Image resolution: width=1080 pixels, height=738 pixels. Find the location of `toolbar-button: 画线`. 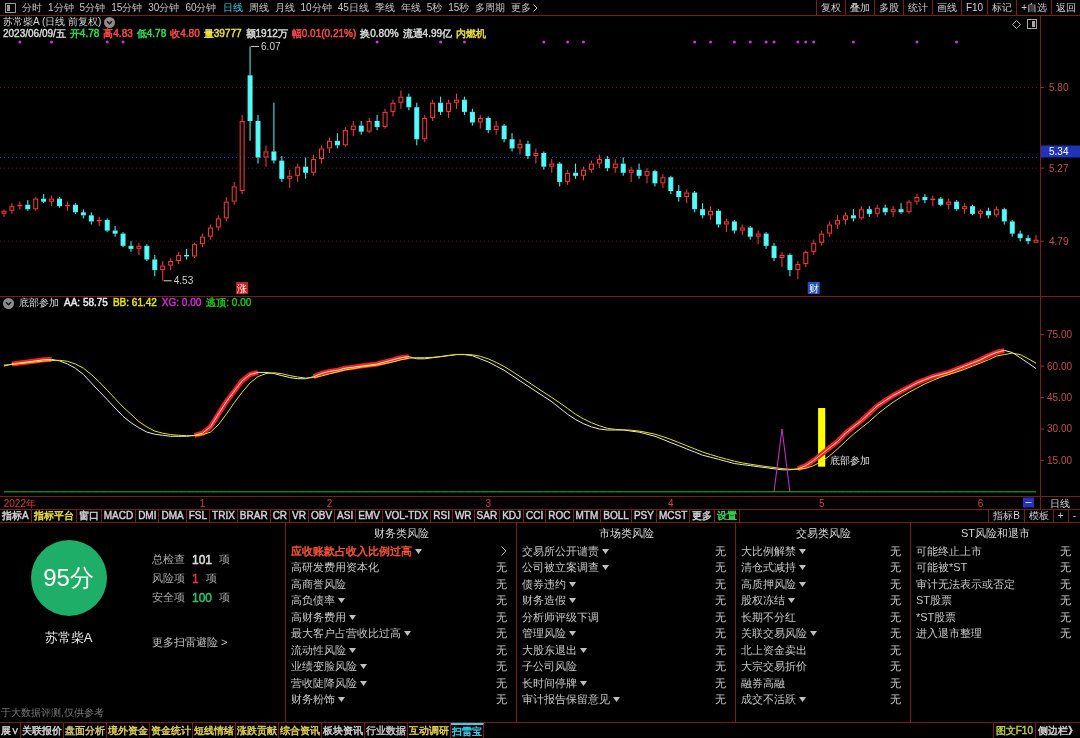

toolbar-button: 画线 is located at coordinates (946, 7).